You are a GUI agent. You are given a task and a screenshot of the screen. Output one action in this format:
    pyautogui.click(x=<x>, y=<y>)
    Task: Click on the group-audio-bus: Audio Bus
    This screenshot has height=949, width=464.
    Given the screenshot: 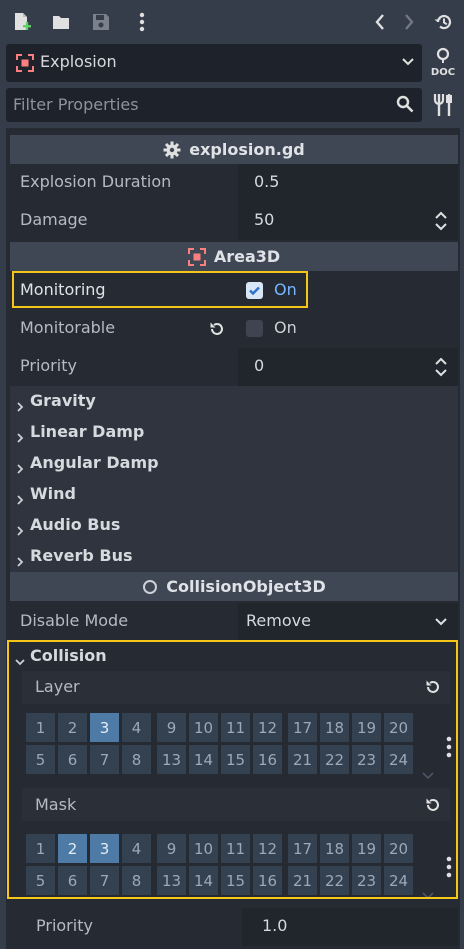 What is the action you would take?
    pyautogui.click(x=234, y=525)
    